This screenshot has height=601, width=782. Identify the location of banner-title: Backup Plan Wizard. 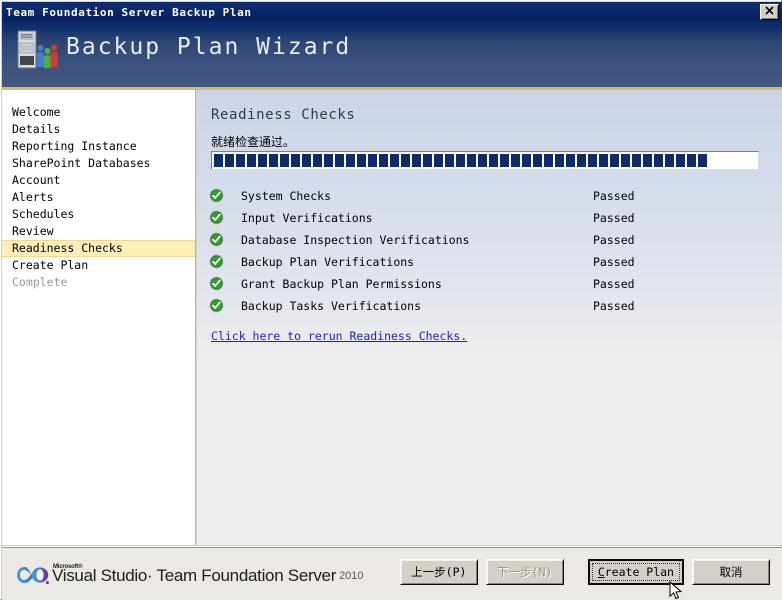
(209, 47).